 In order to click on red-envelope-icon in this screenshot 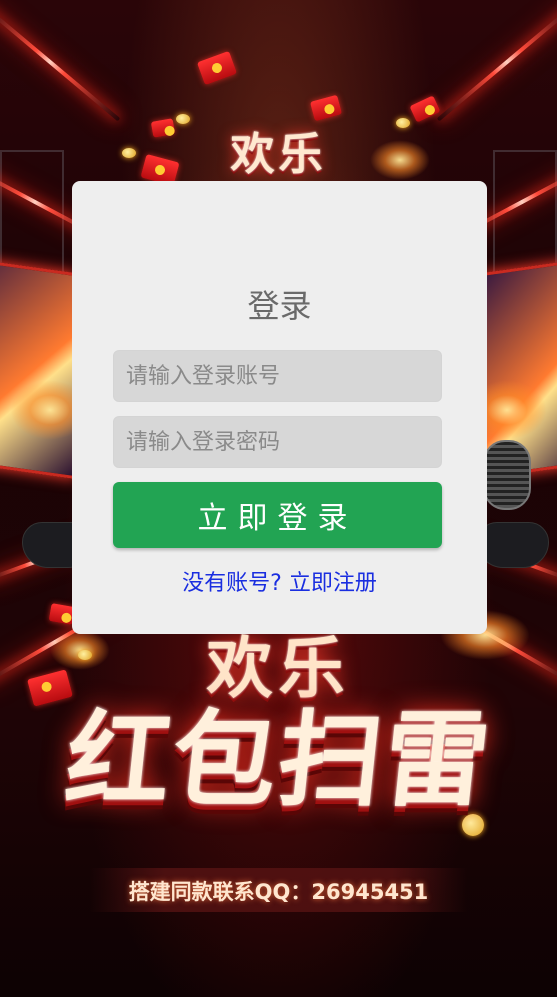, I will do `click(217, 68)`.